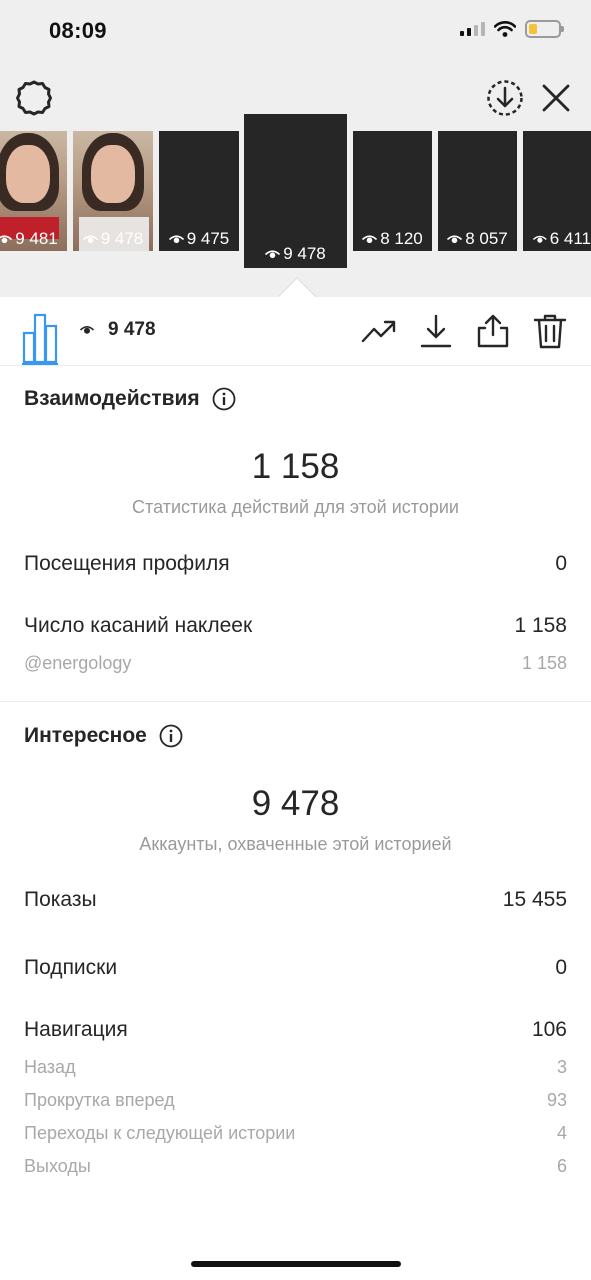 The image size is (591, 1280). What do you see at coordinates (199, 239) in the screenshot?
I see `thumbnail-views: 9 475` at bounding box center [199, 239].